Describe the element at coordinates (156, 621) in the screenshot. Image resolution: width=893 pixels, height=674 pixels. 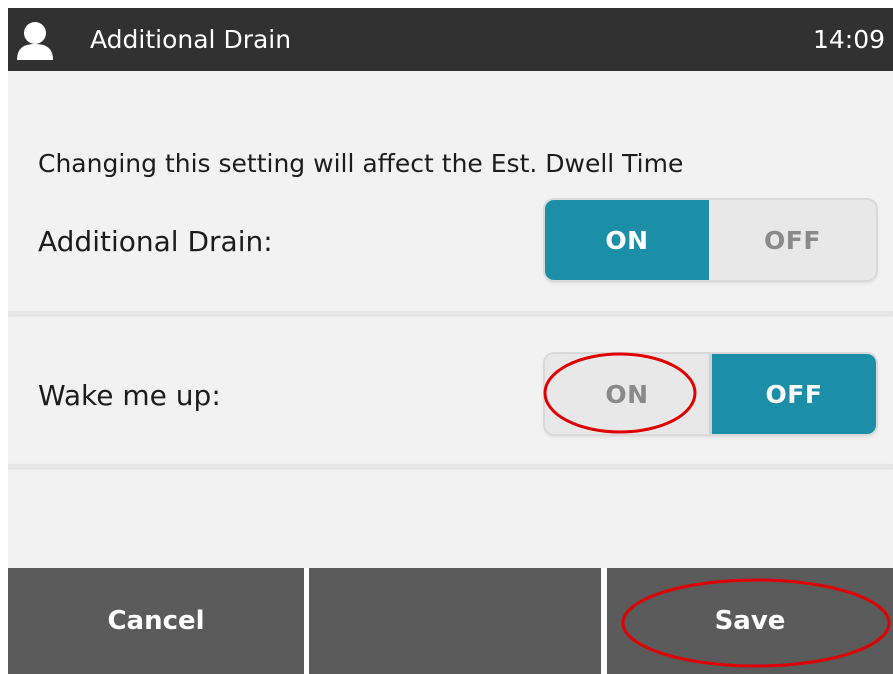
I see `cancel-button: Cancel` at that location.